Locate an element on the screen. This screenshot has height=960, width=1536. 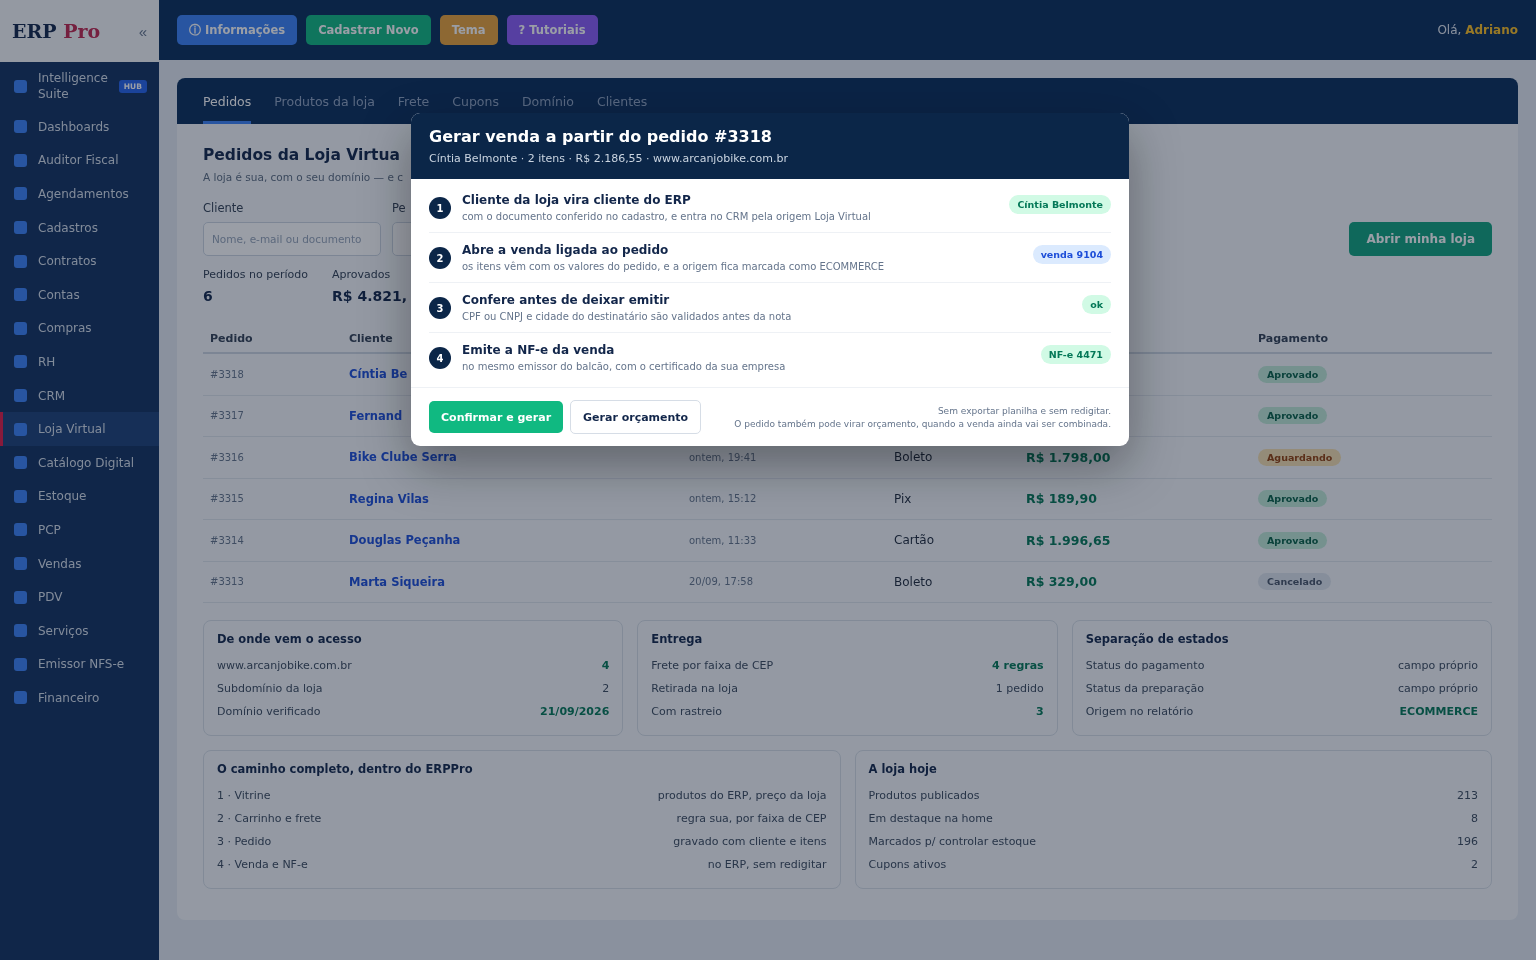
order-number: #3316 is located at coordinates (227, 457).